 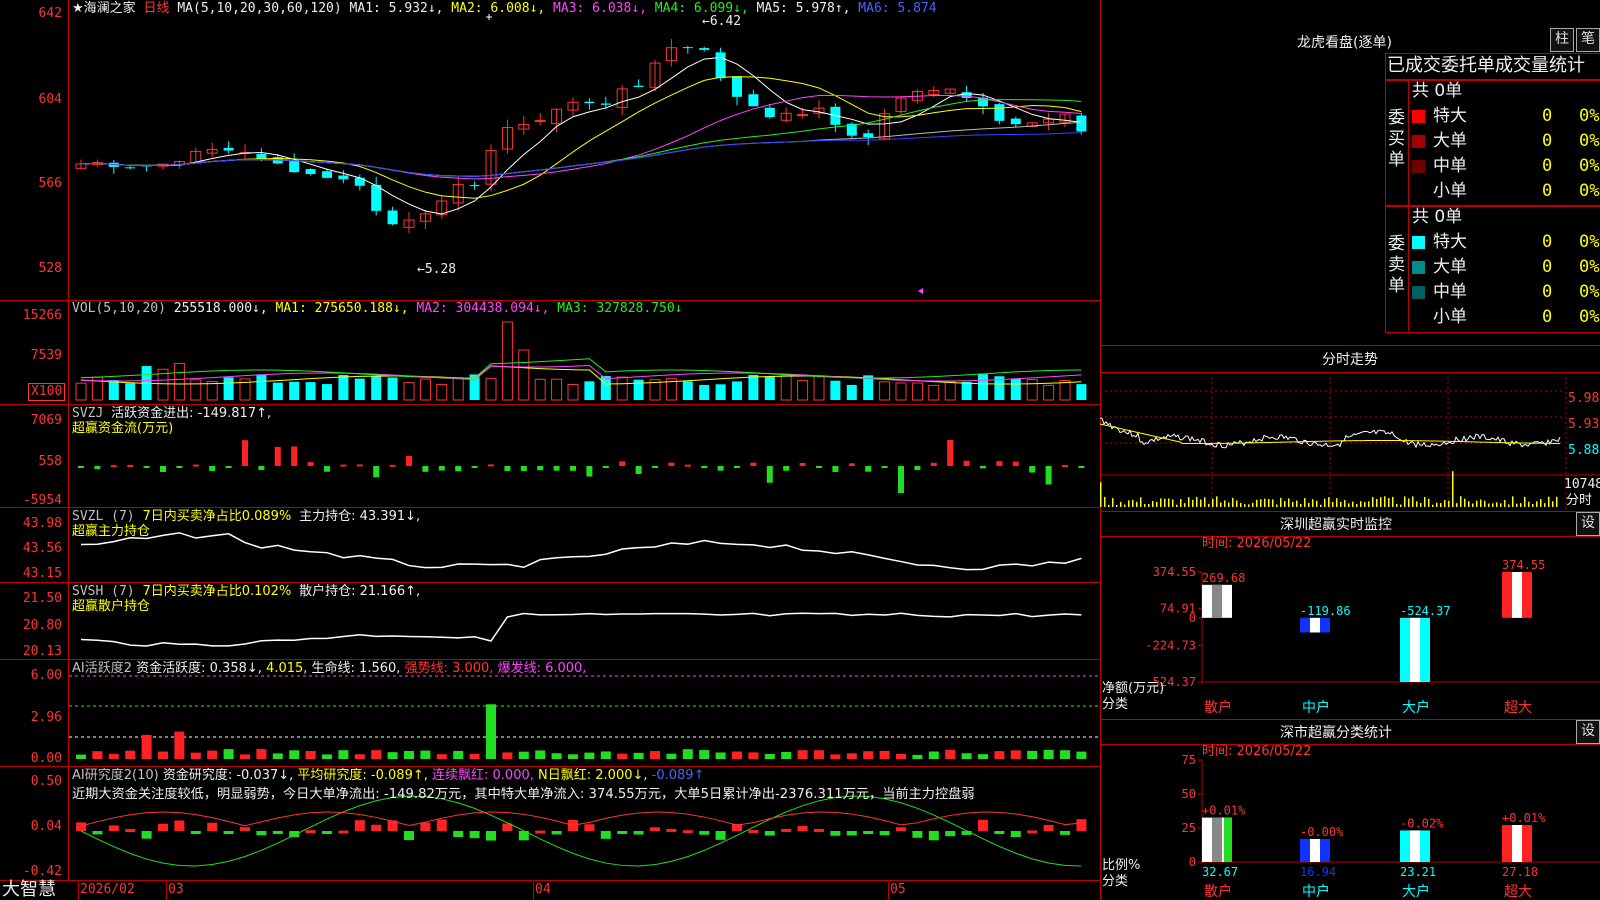 What do you see at coordinates (50, 268) in the screenshot?
I see `kline-ytick: 528` at bounding box center [50, 268].